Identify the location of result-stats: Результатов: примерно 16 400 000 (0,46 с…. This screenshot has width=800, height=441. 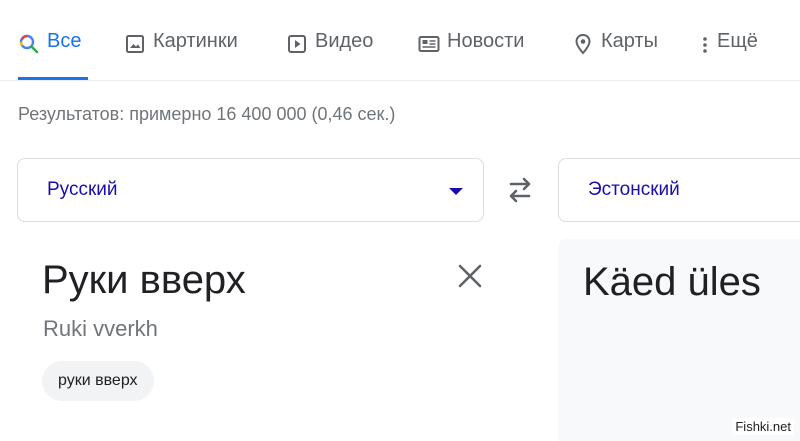
(207, 114).